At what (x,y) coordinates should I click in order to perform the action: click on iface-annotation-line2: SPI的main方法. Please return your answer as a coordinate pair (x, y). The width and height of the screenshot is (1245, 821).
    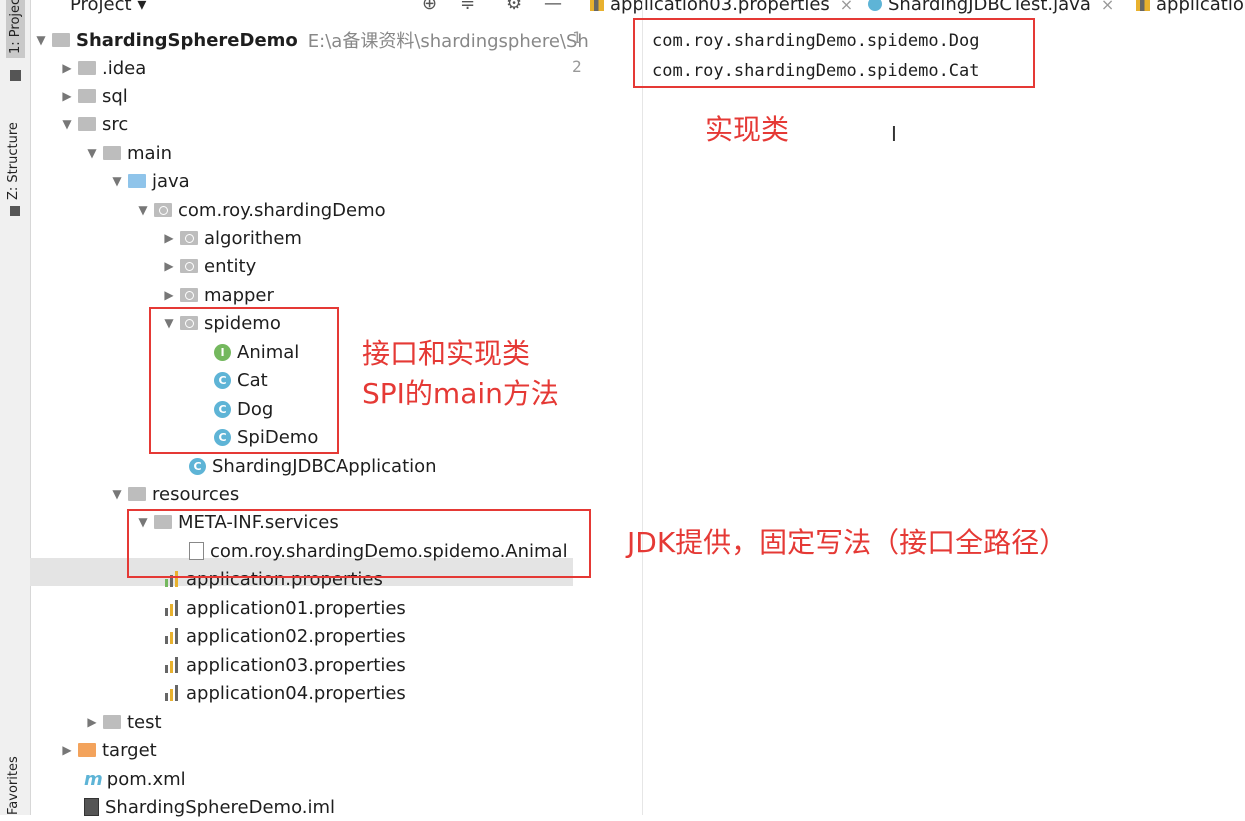
    Looking at the image, I should click on (460, 393).